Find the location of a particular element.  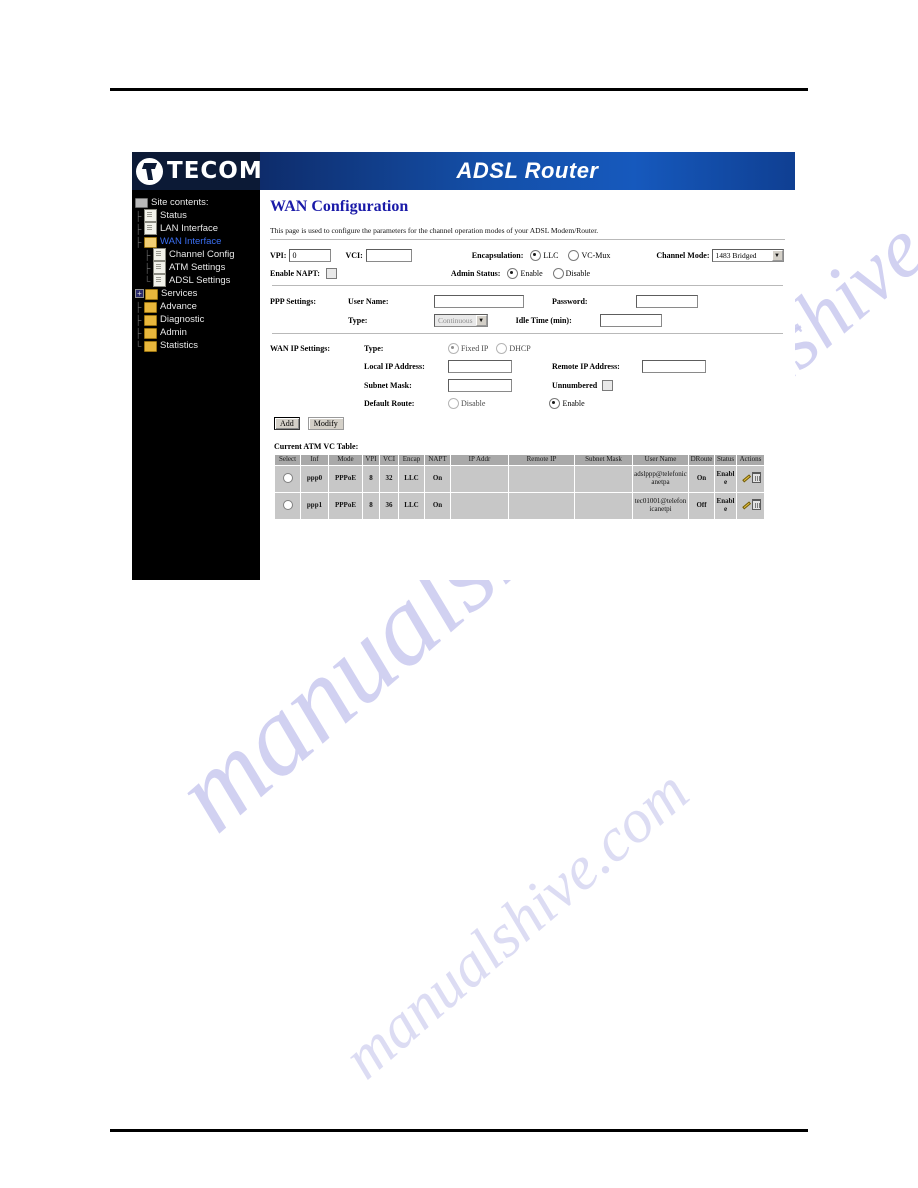

sidebar-item-admin: ├ Admin is located at coordinates (197, 332).